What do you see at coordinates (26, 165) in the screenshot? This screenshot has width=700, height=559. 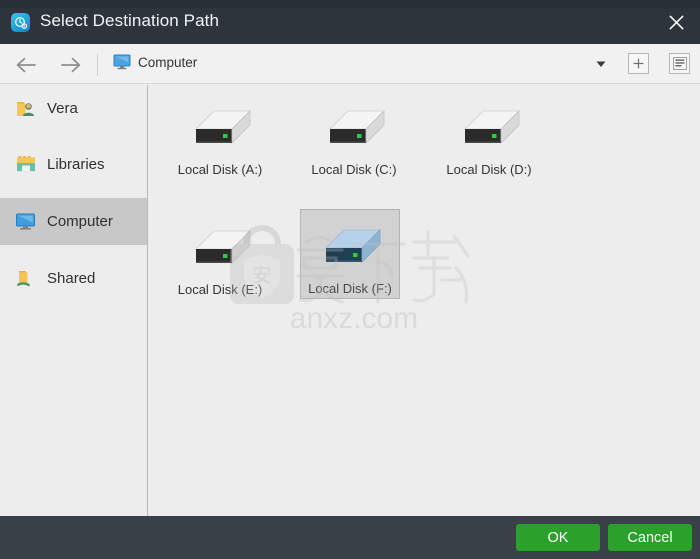 I see `libraries-icon` at bounding box center [26, 165].